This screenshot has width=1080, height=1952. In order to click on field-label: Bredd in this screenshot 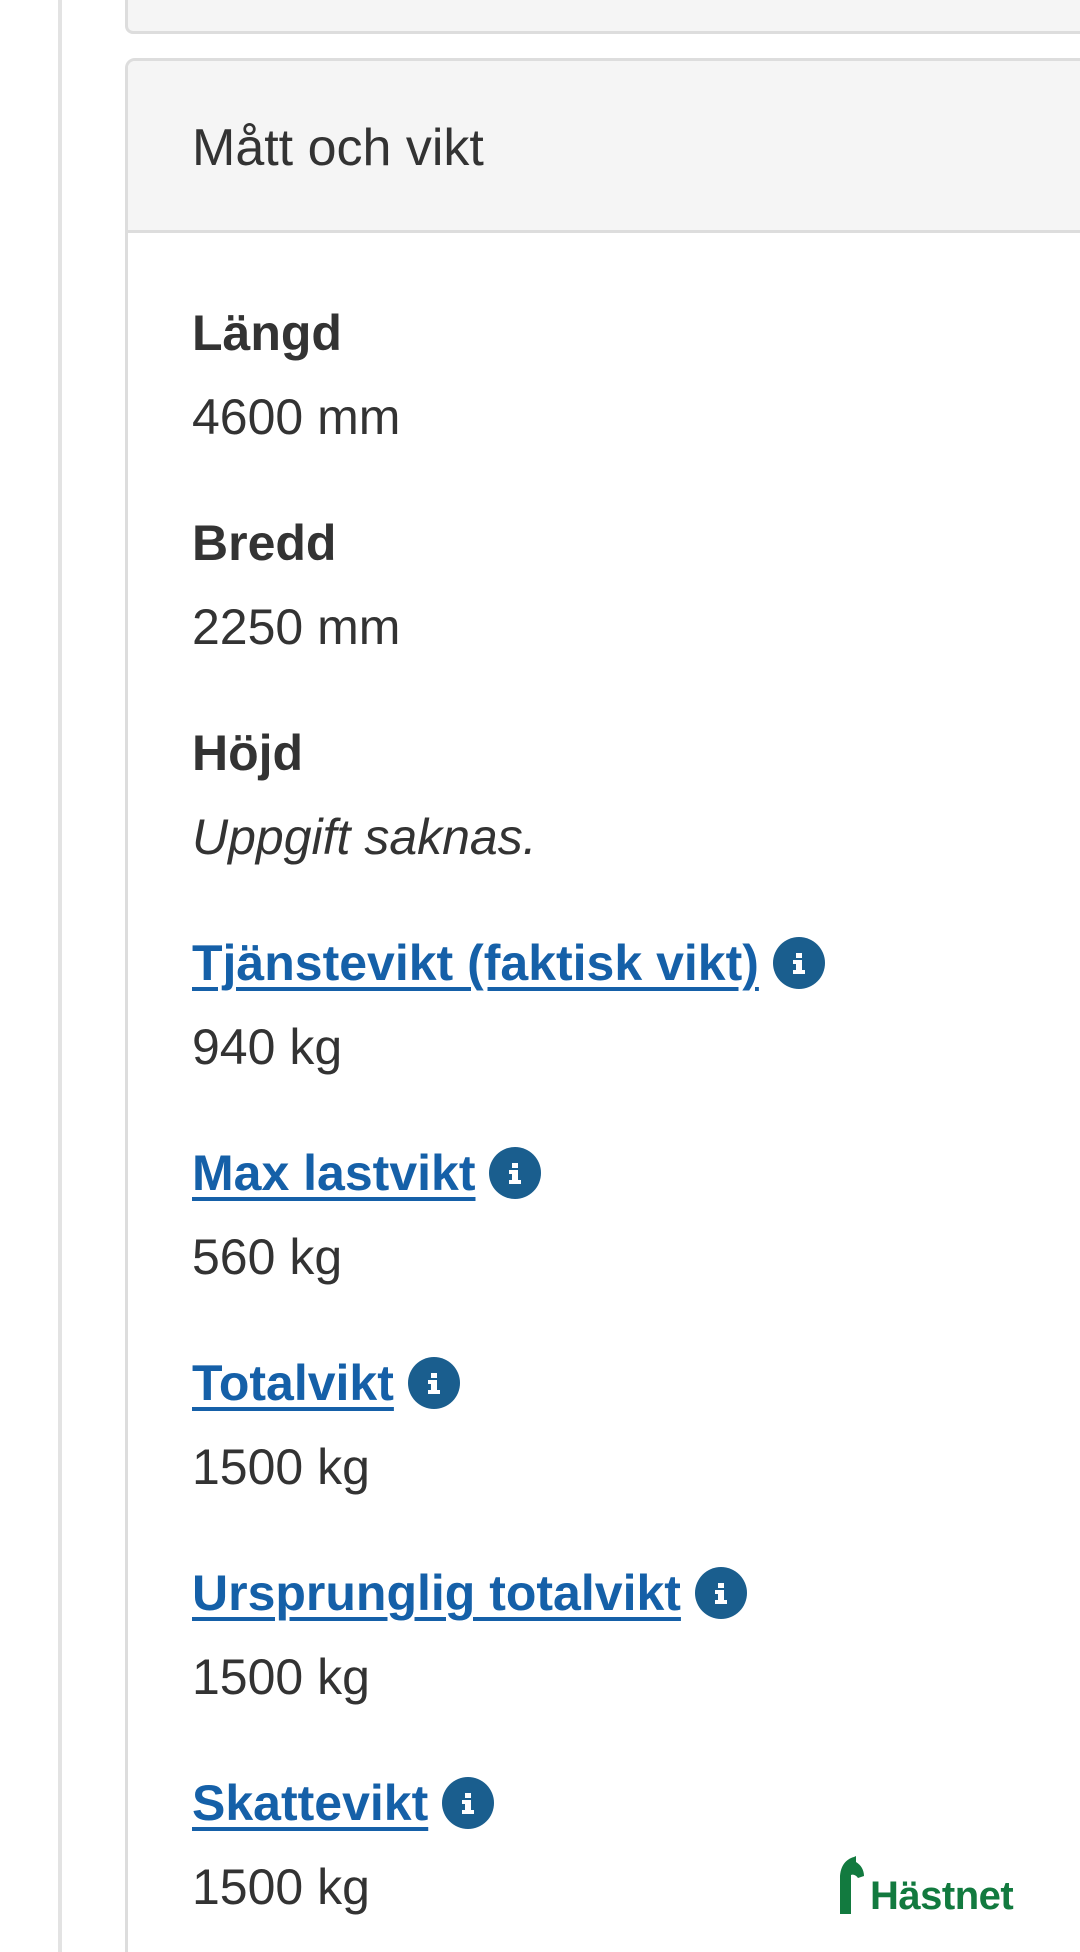, I will do `click(636, 543)`.